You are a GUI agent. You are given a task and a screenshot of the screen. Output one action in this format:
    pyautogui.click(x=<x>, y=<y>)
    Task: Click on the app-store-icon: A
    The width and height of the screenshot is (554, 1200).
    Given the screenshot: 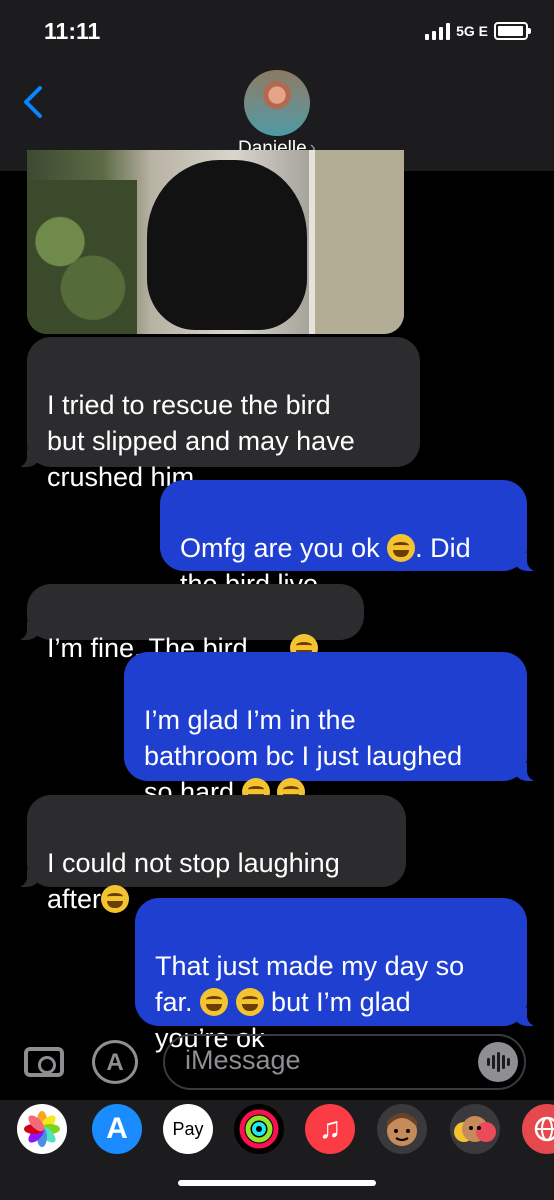 What is the action you would take?
    pyautogui.click(x=115, y=1062)
    